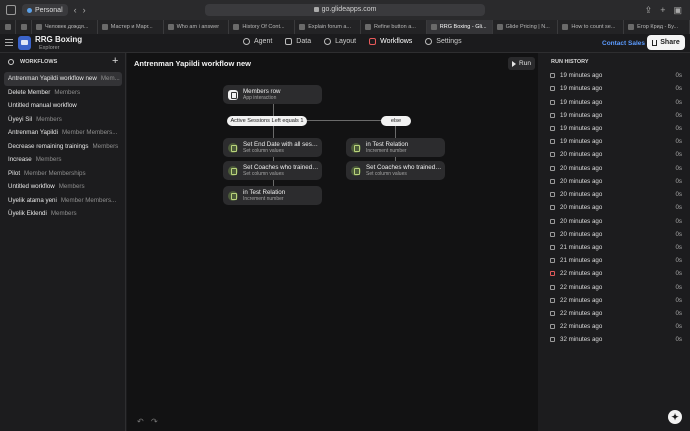  I want to click on app-logo, so click(24, 43).